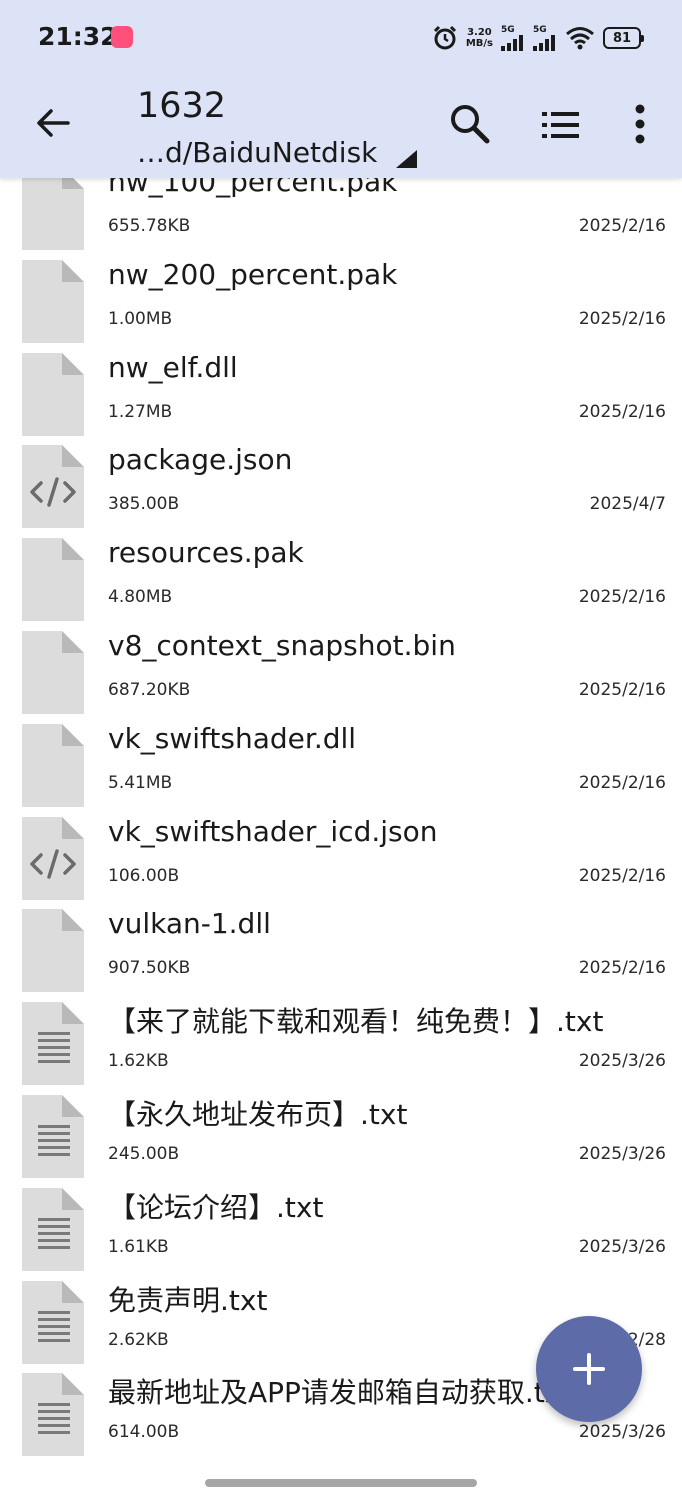 The width and height of the screenshot is (682, 1500). I want to click on file-name: 最新地址及APP请发邮箱自动获取.txt, so click(340, 1393).